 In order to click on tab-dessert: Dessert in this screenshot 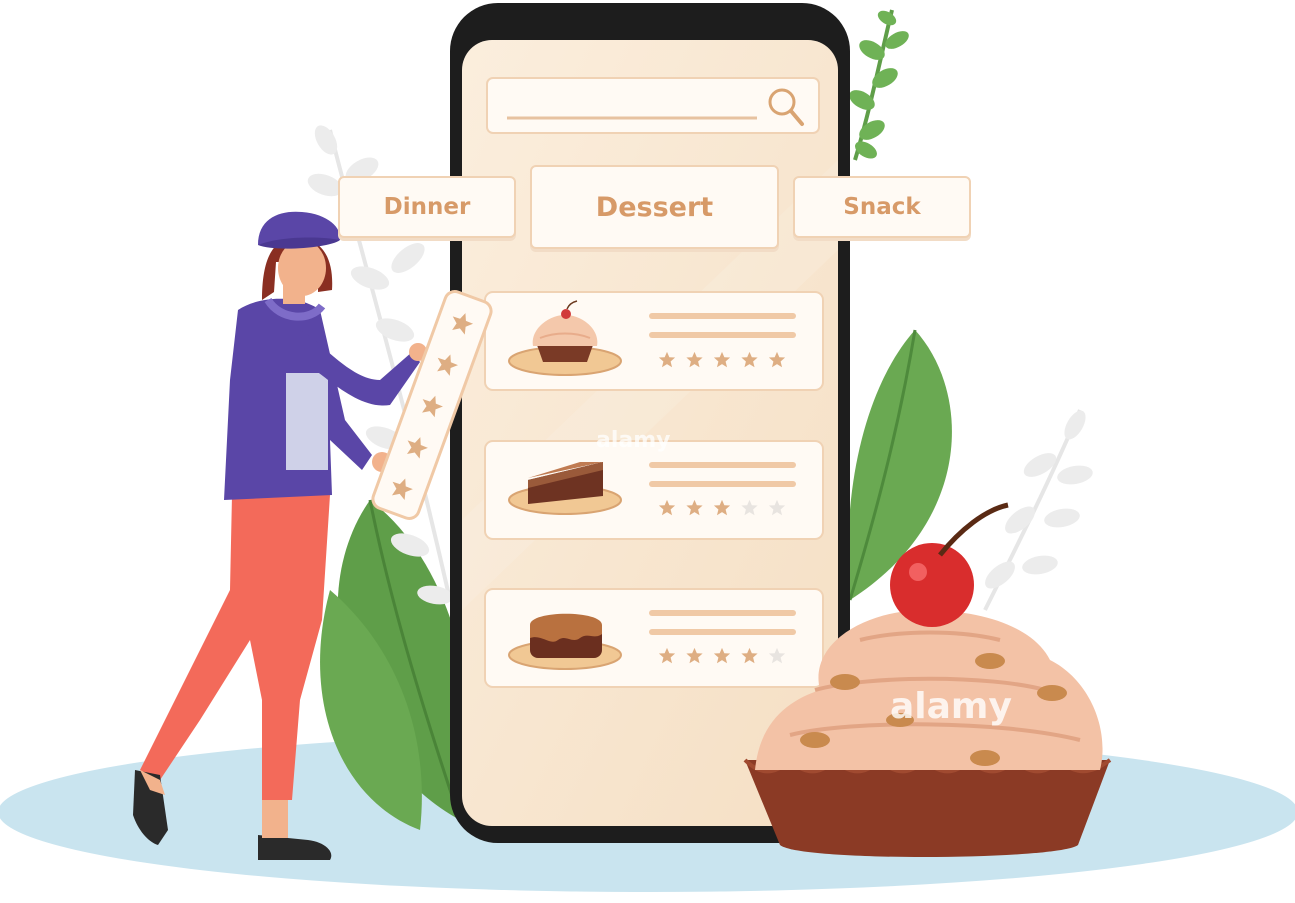, I will do `click(654, 207)`.